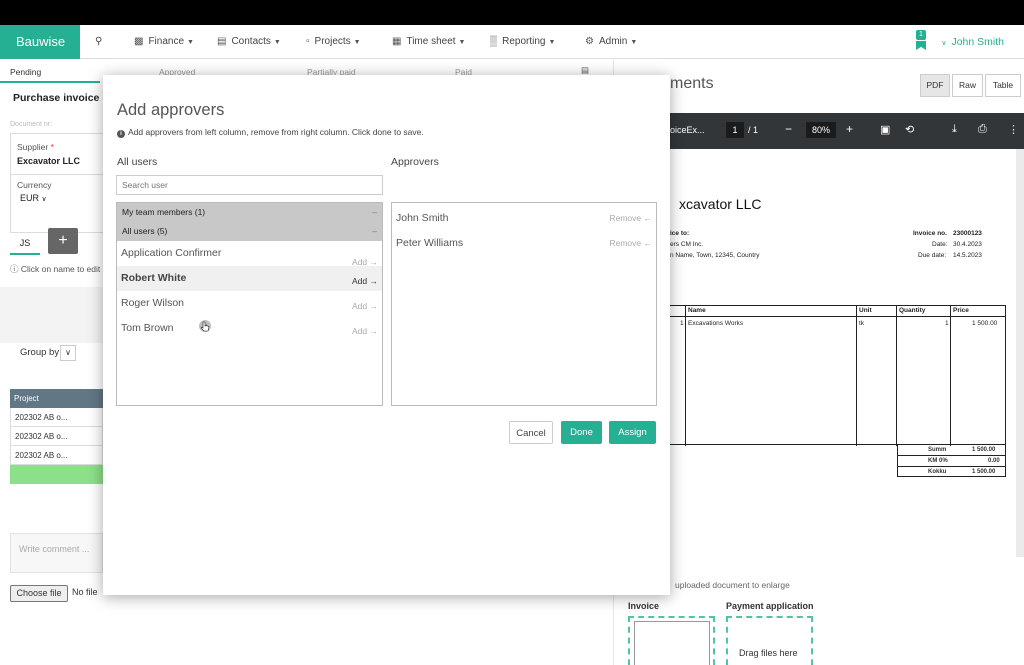 This screenshot has width=1024, height=665. I want to click on user-item: Tom Brown Add →, so click(249, 328).